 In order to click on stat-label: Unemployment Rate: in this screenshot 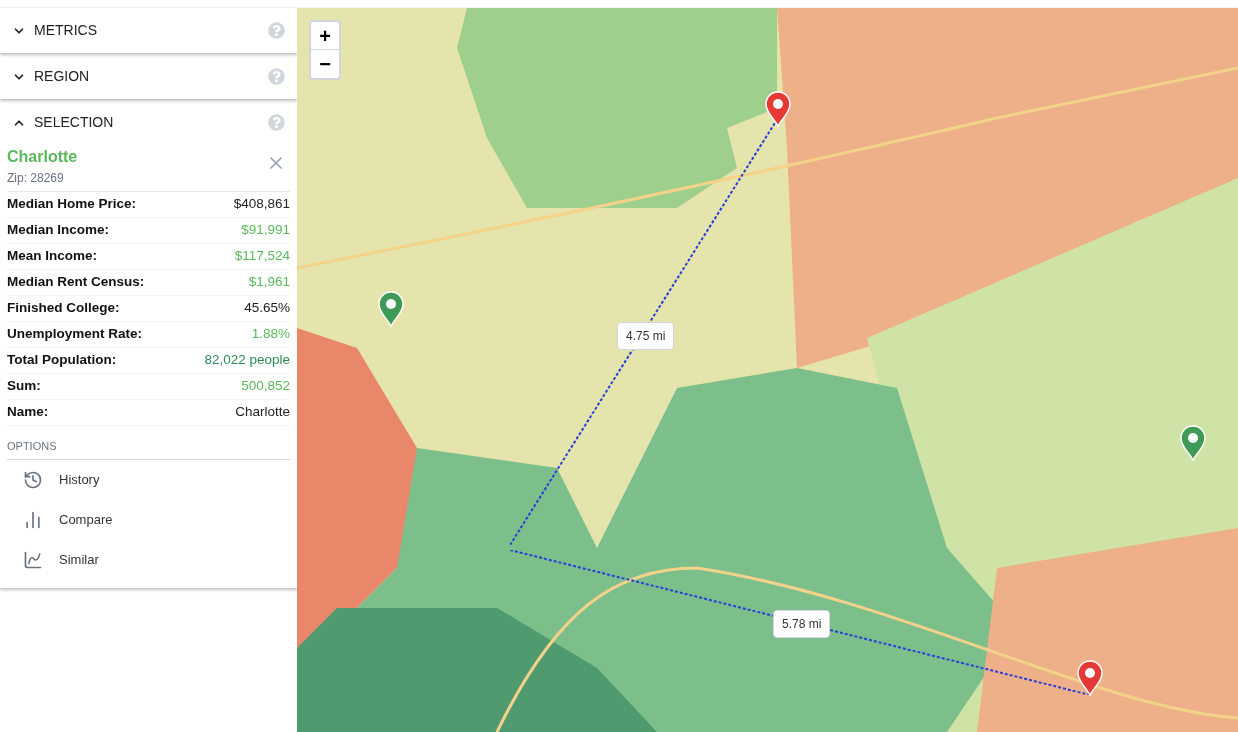, I will do `click(75, 334)`.